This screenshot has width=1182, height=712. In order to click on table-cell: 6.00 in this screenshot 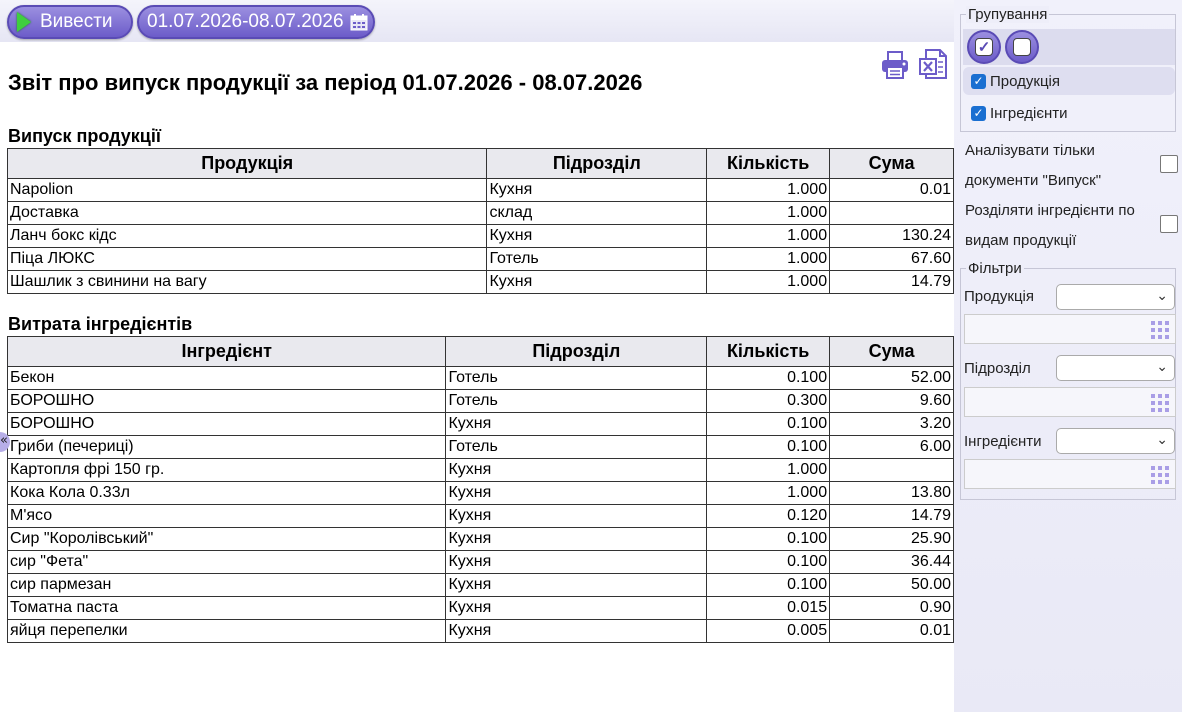, I will do `click(891, 447)`.